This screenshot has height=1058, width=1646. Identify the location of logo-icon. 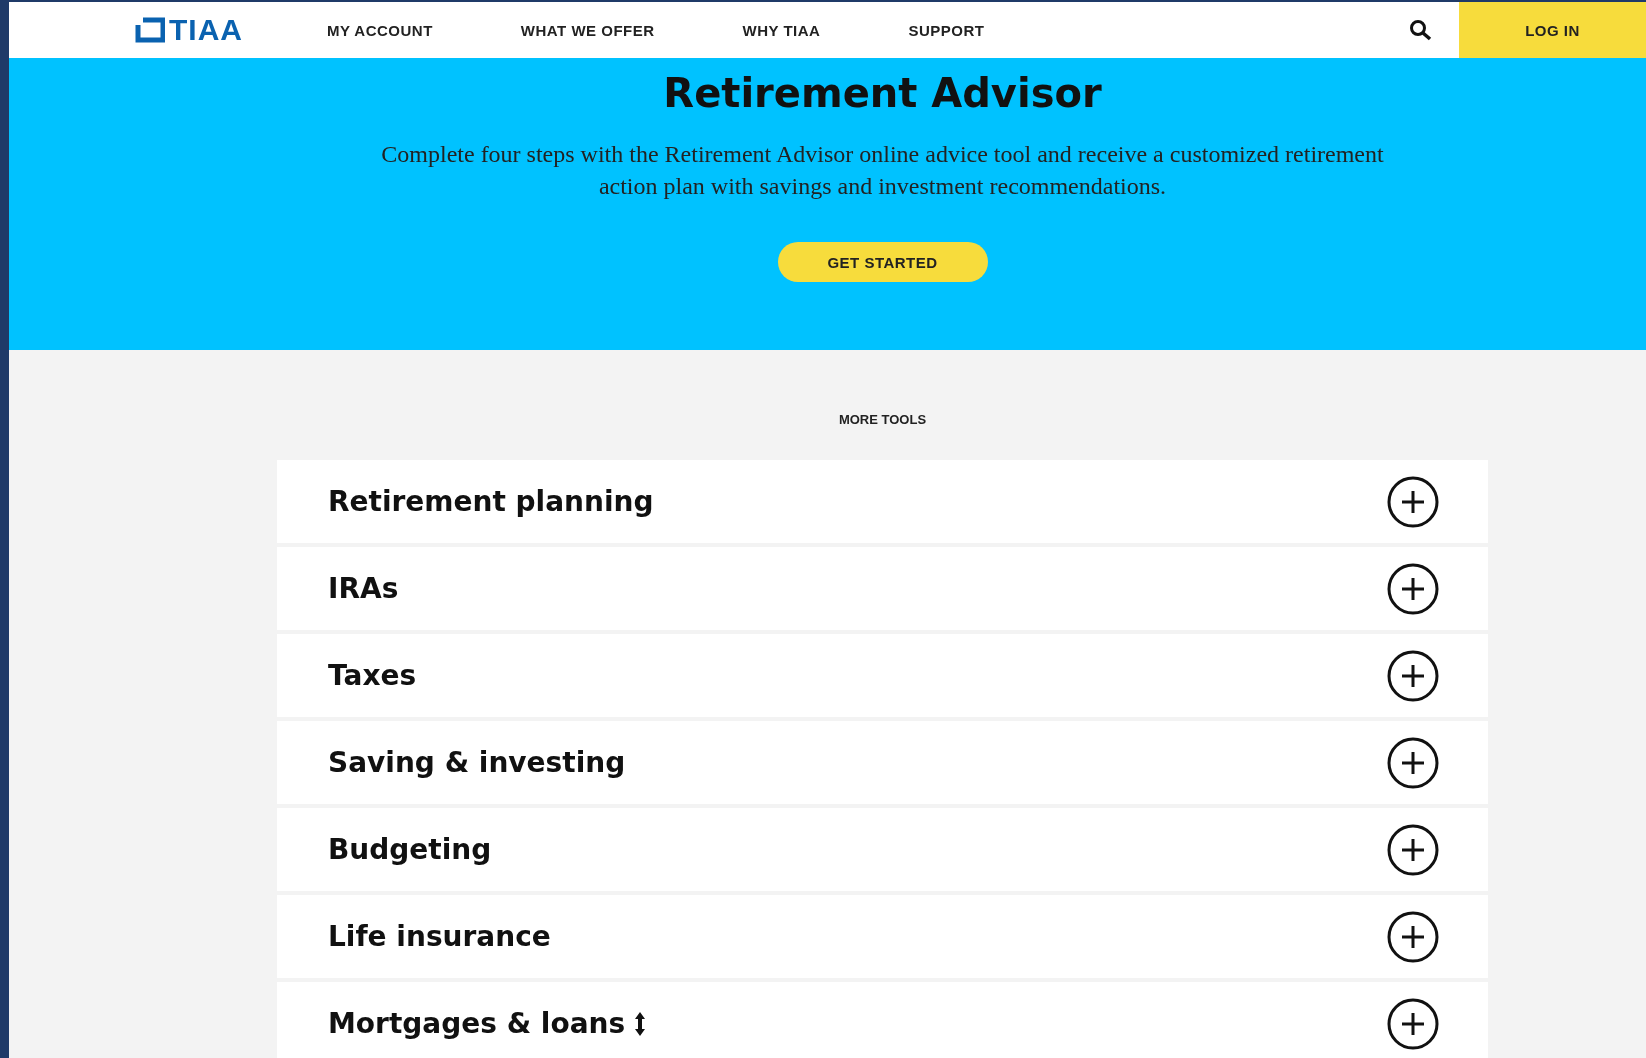
(150, 30).